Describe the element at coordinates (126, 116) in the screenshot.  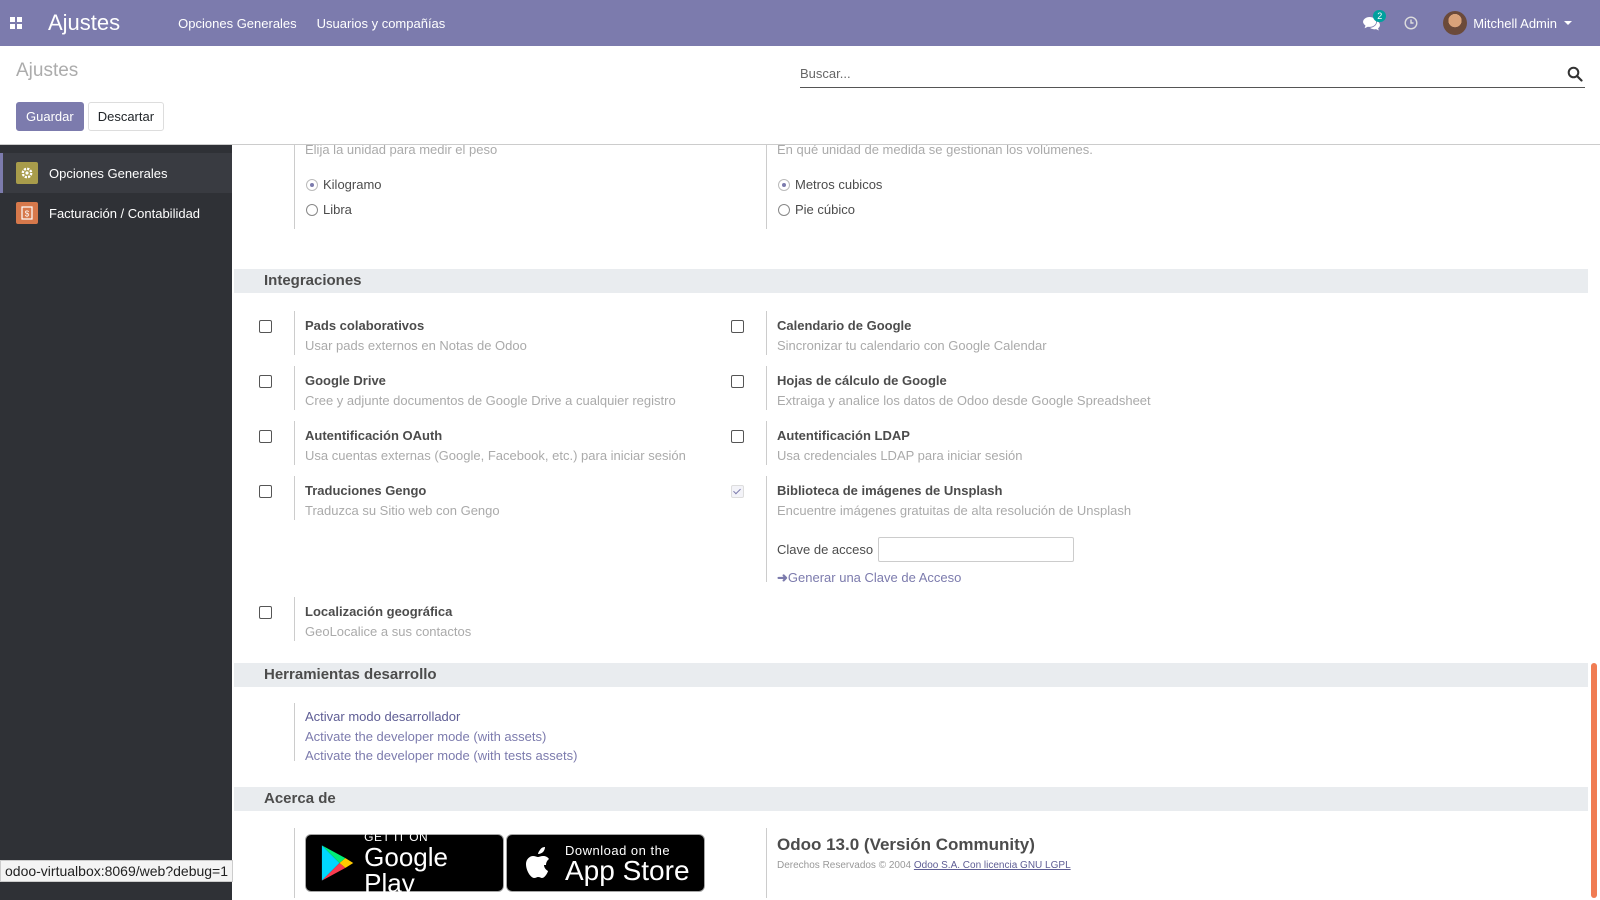
I see `discard-button: Descartar` at that location.